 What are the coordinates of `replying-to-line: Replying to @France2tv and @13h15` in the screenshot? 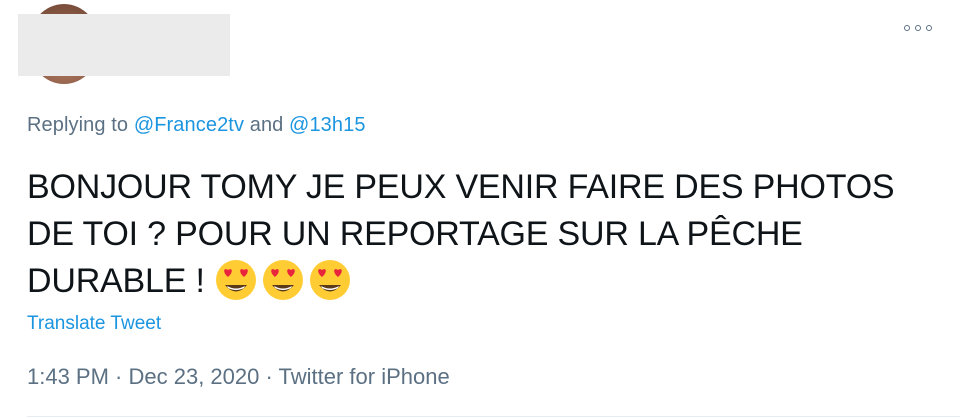 It's located at (196, 125).